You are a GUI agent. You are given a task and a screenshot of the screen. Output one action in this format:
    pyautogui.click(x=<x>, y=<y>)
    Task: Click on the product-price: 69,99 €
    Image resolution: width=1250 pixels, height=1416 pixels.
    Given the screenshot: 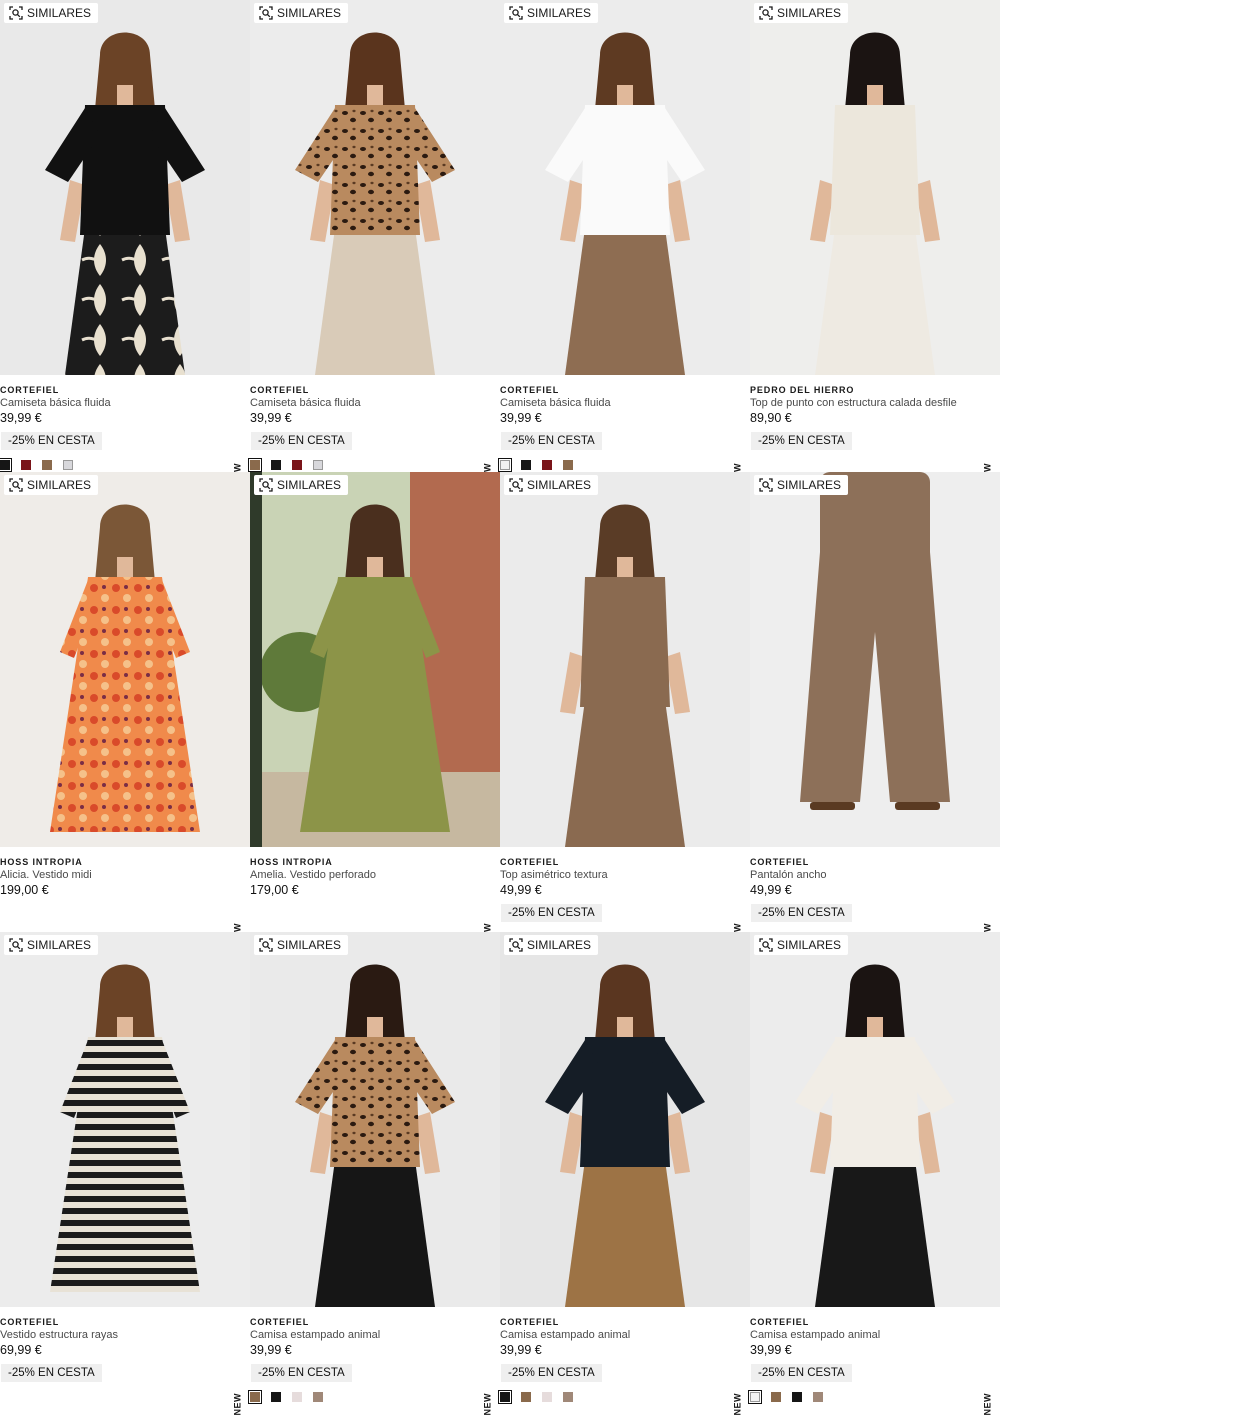 What is the action you would take?
    pyautogui.click(x=21, y=1350)
    